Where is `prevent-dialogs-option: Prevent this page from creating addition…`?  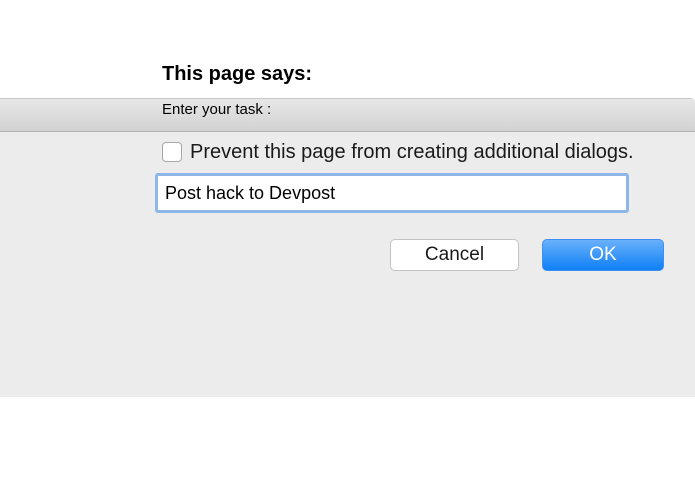
prevent-dialogs-option: Prevent this page from creating addition… is located at coordinates (398, 152).